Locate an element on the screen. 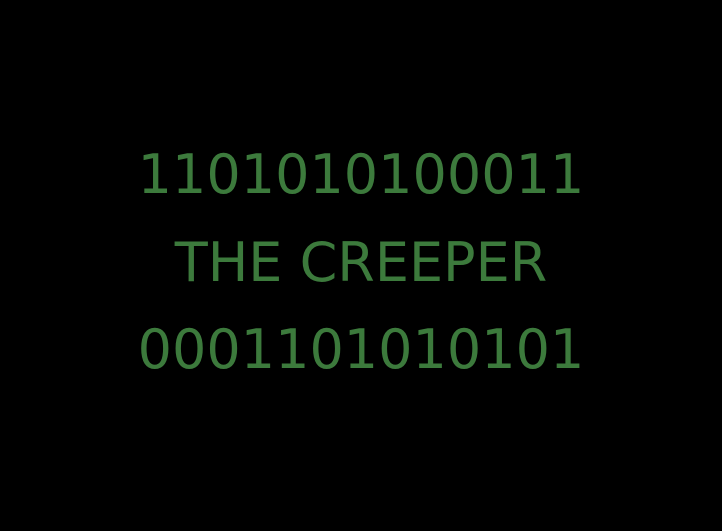 The height and width of the screenshot is (531, 722). creeper-title: THE CREEPER is located at coordinates (361, 262).